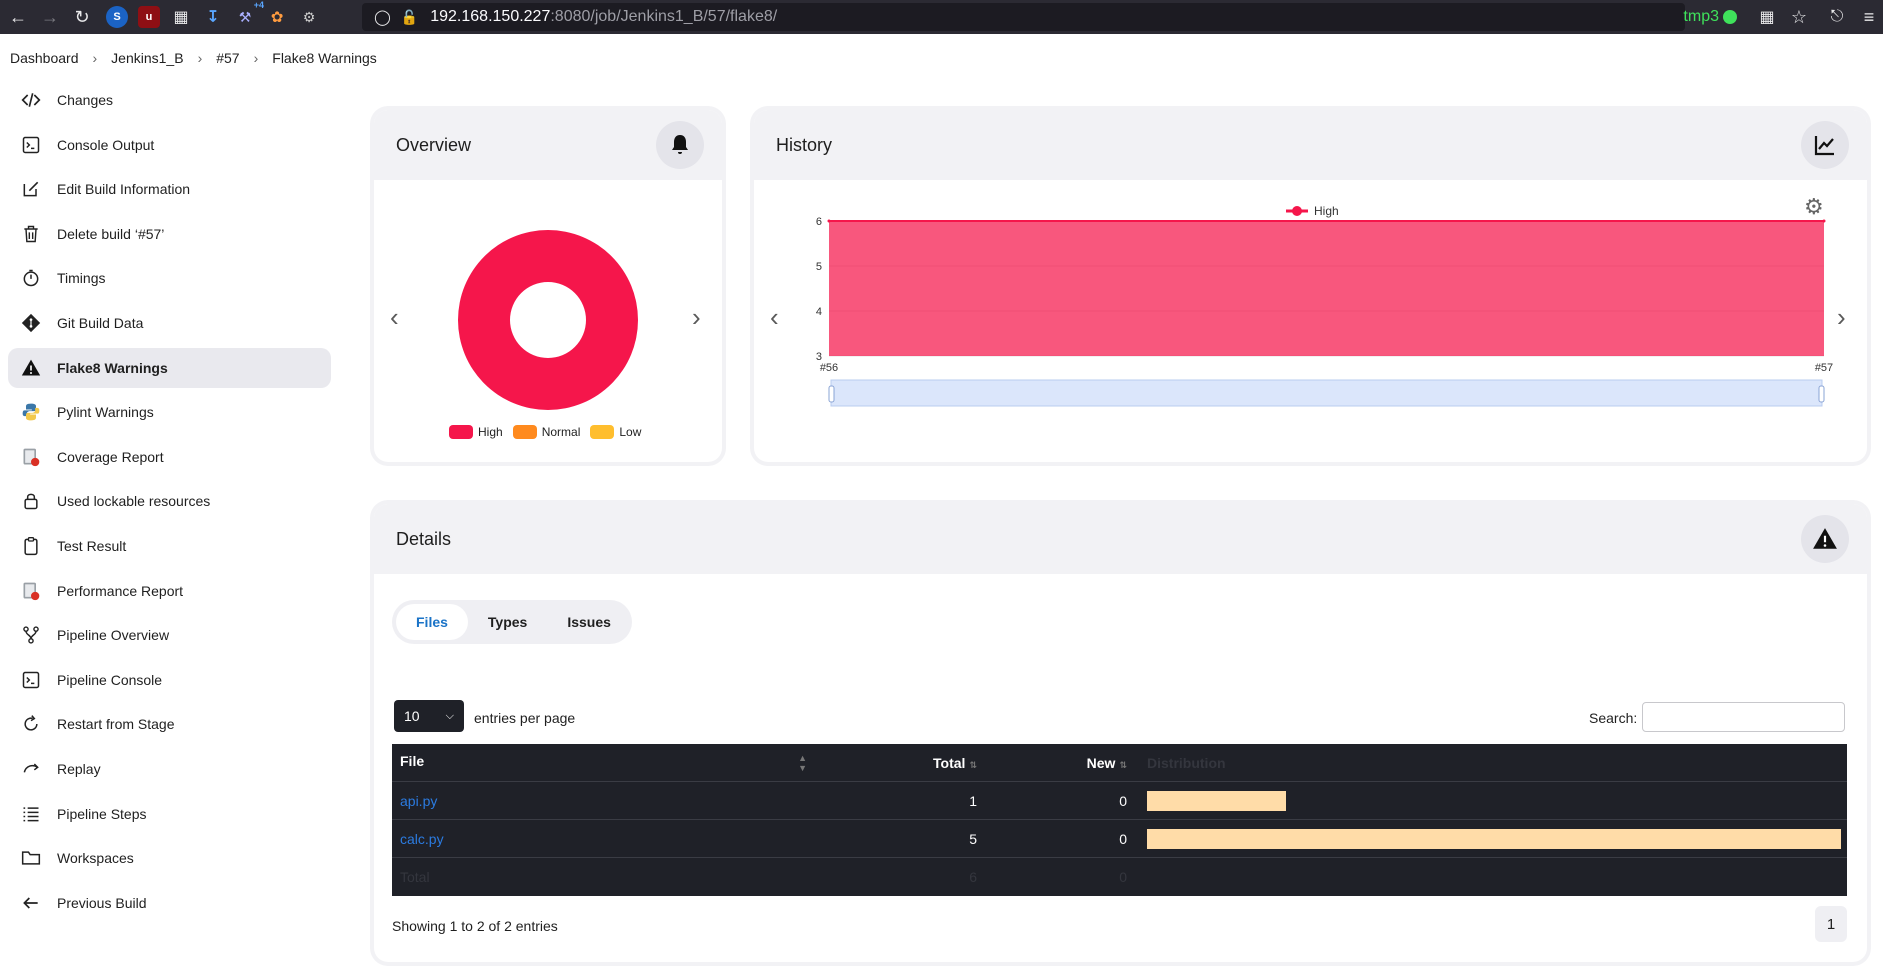  What do you see at coordinates (602, 432) in the screenshot?
I see `legend-swatch-low` at bounding box center [602, 432].